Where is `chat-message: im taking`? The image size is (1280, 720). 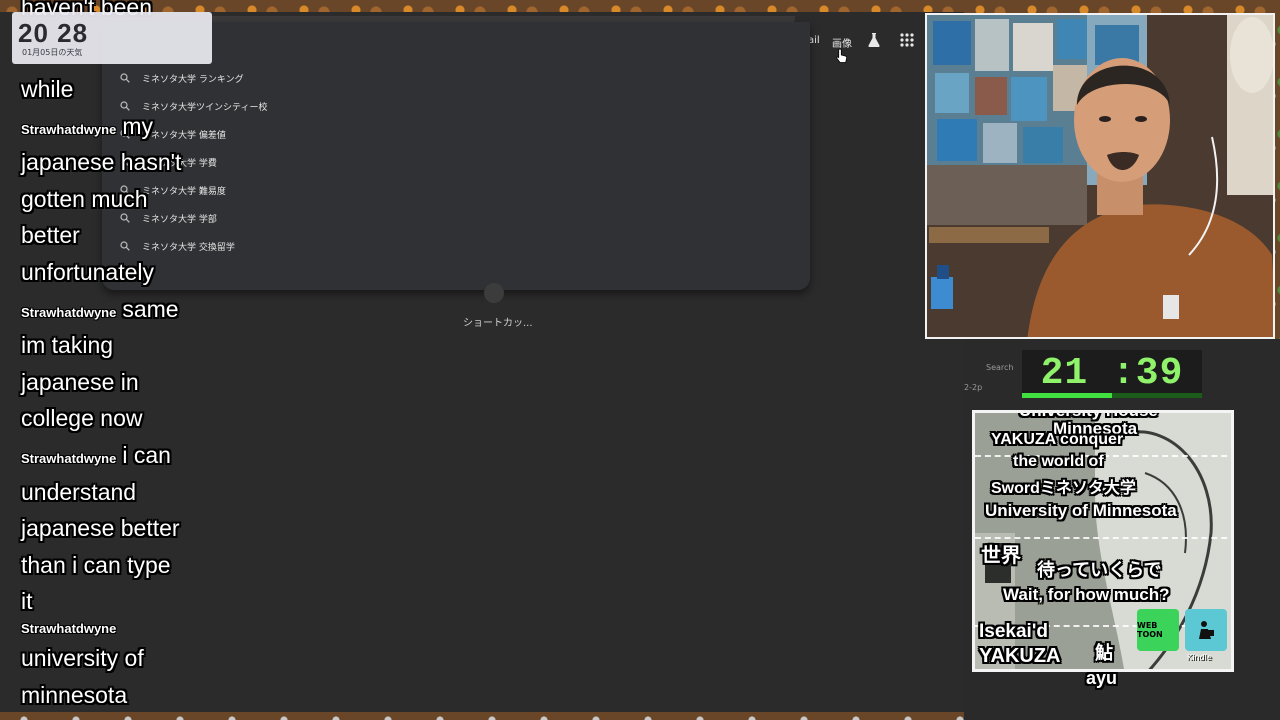
chat-message: im taking is located at coordinates (67, 345).